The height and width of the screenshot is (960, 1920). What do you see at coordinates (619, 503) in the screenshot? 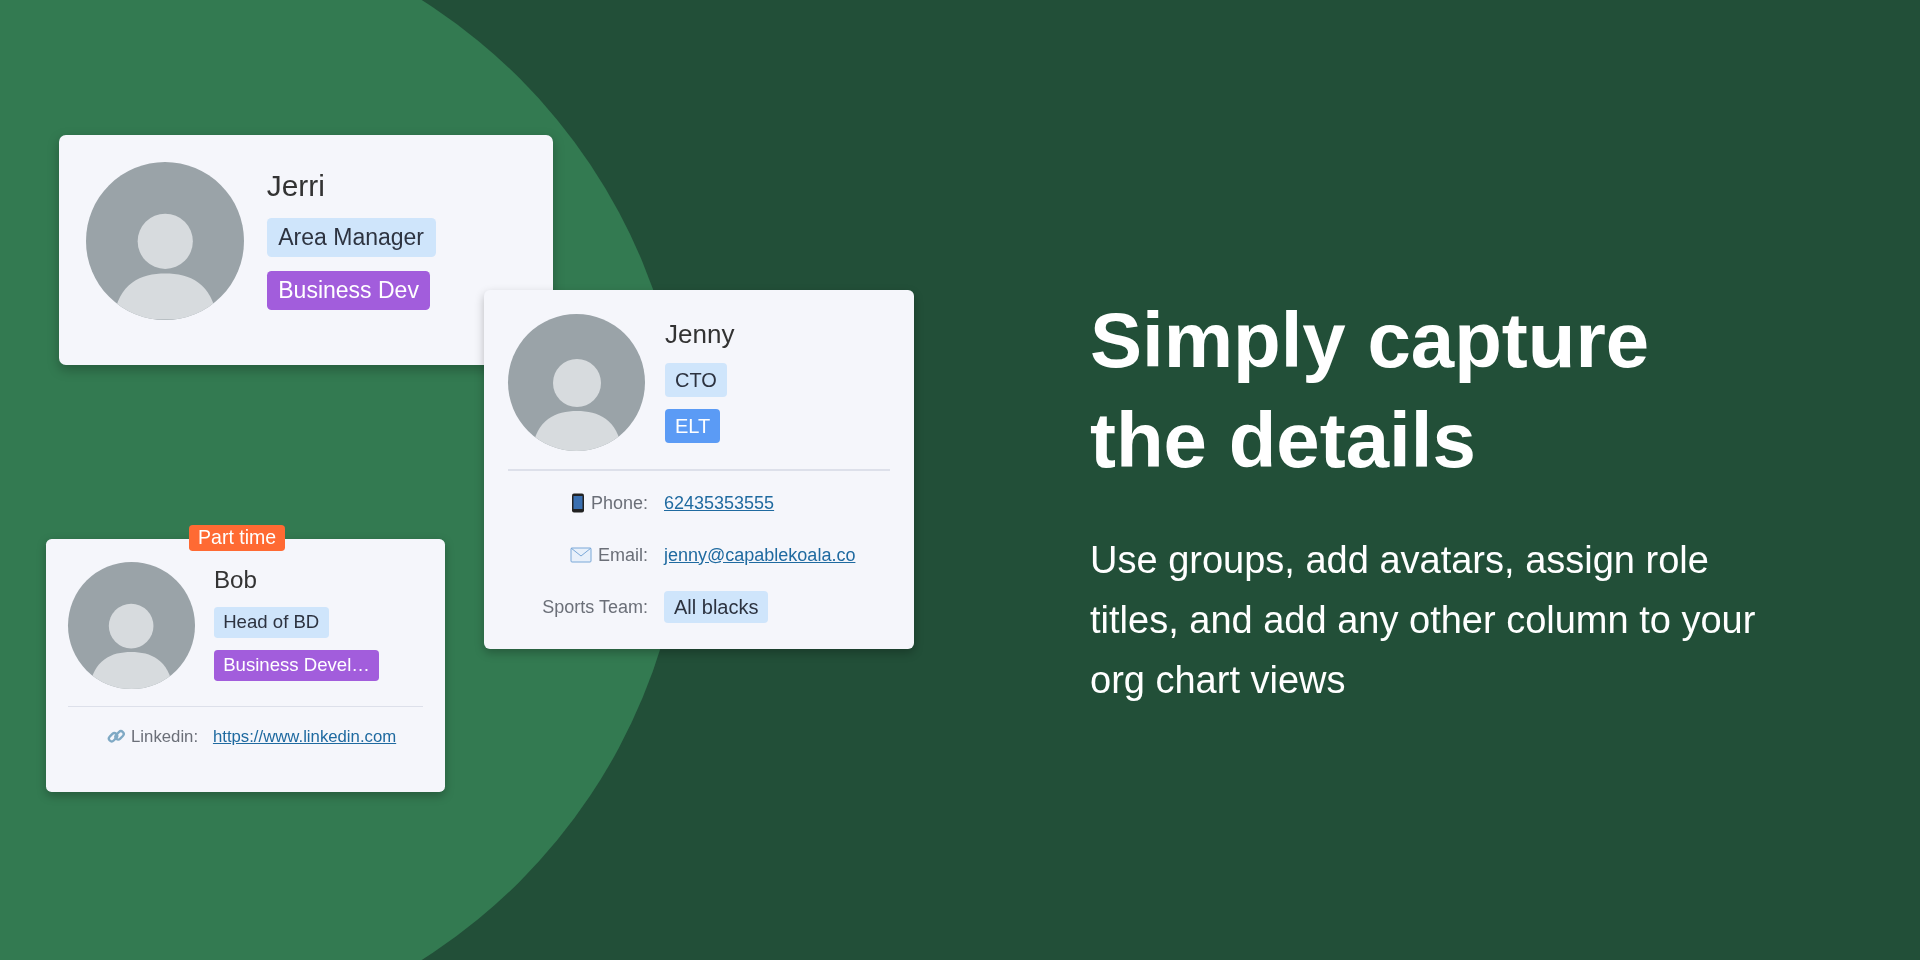
I see `field-label: Phone:` at bounding box center [619, 503].